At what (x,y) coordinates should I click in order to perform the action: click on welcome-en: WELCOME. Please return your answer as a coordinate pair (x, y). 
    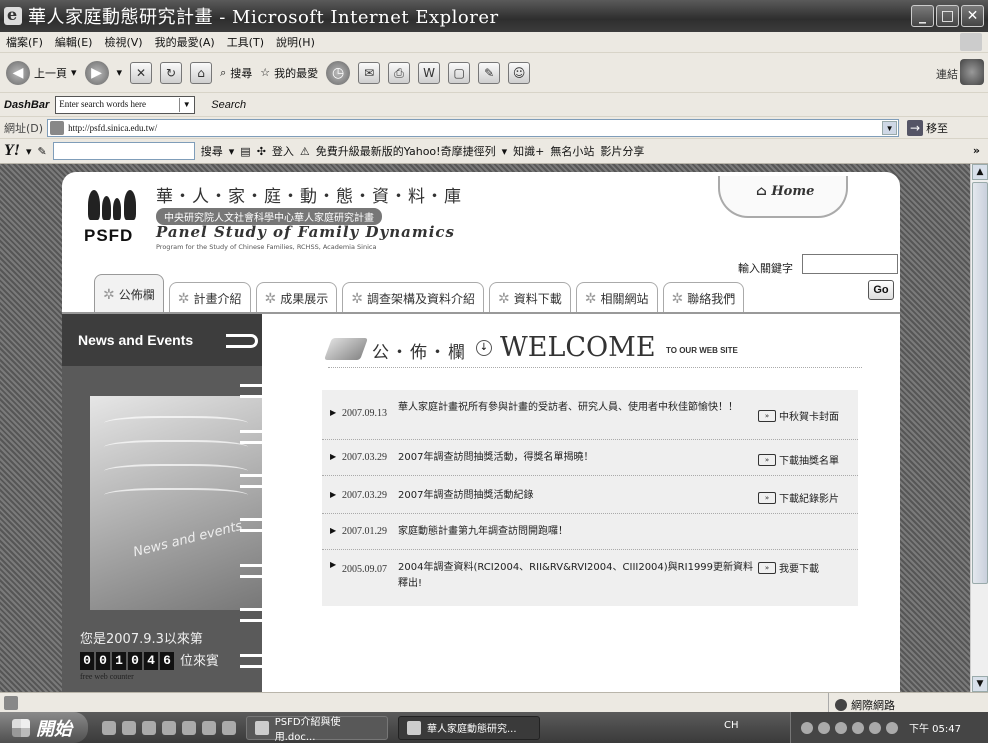
    Looking at the image, I should click on (578, 347).